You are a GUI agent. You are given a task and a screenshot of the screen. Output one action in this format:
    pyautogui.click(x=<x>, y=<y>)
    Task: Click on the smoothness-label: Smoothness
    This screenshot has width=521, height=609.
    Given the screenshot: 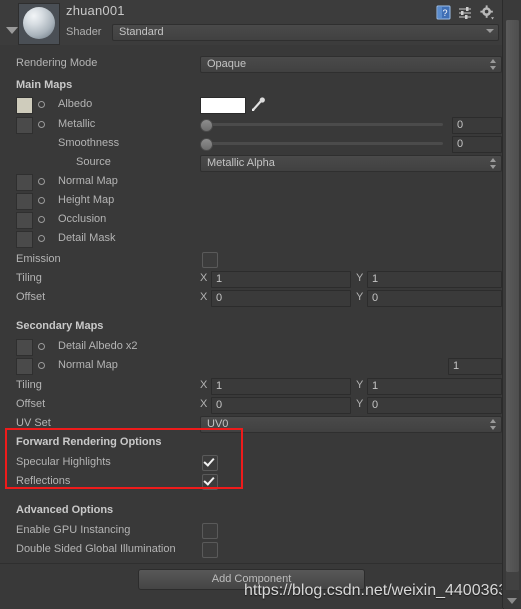 What is the action you would take?
    pyautogui.click(x=89, y=143)
    